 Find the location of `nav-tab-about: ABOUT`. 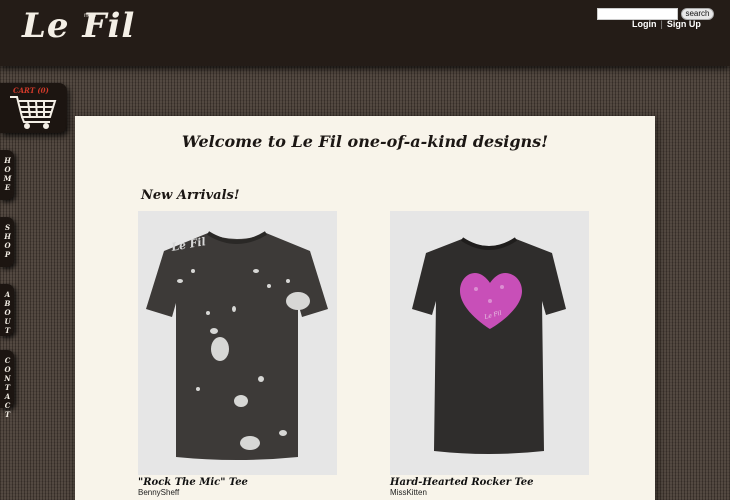

nav-tab-about: ABOUT is located at coordinates (7, 310).